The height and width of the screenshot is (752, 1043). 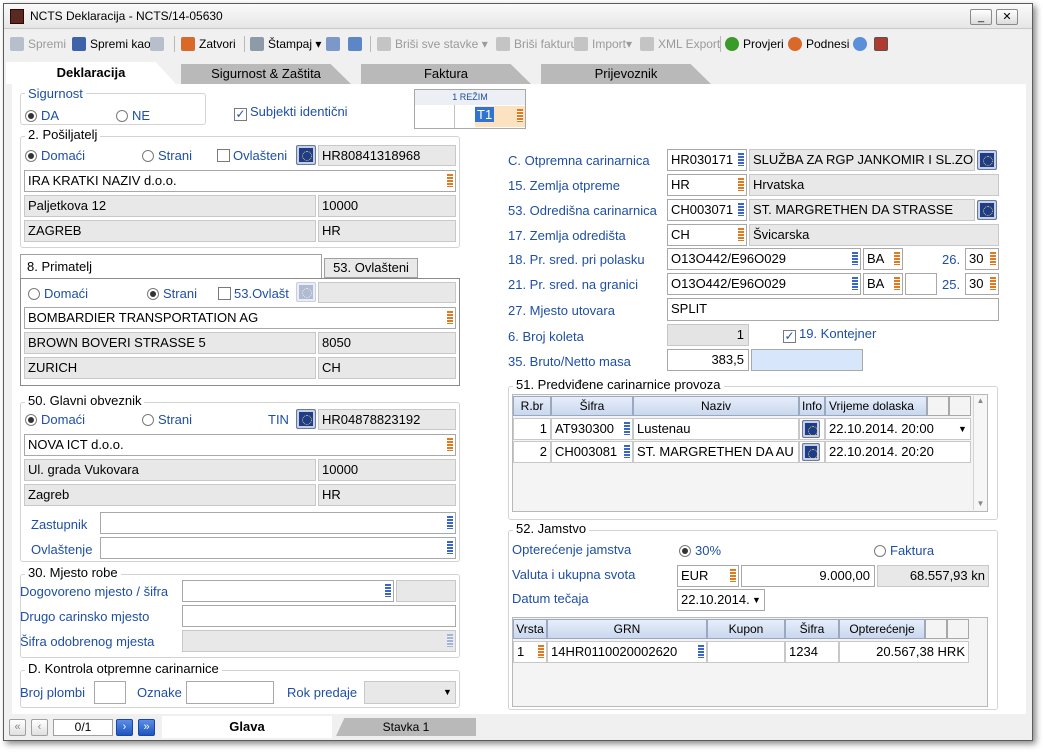 What do you see at coordinates (435, 116) in the screenshot?
I see `rezim-empty-cell` at bounding box center [435, 116].